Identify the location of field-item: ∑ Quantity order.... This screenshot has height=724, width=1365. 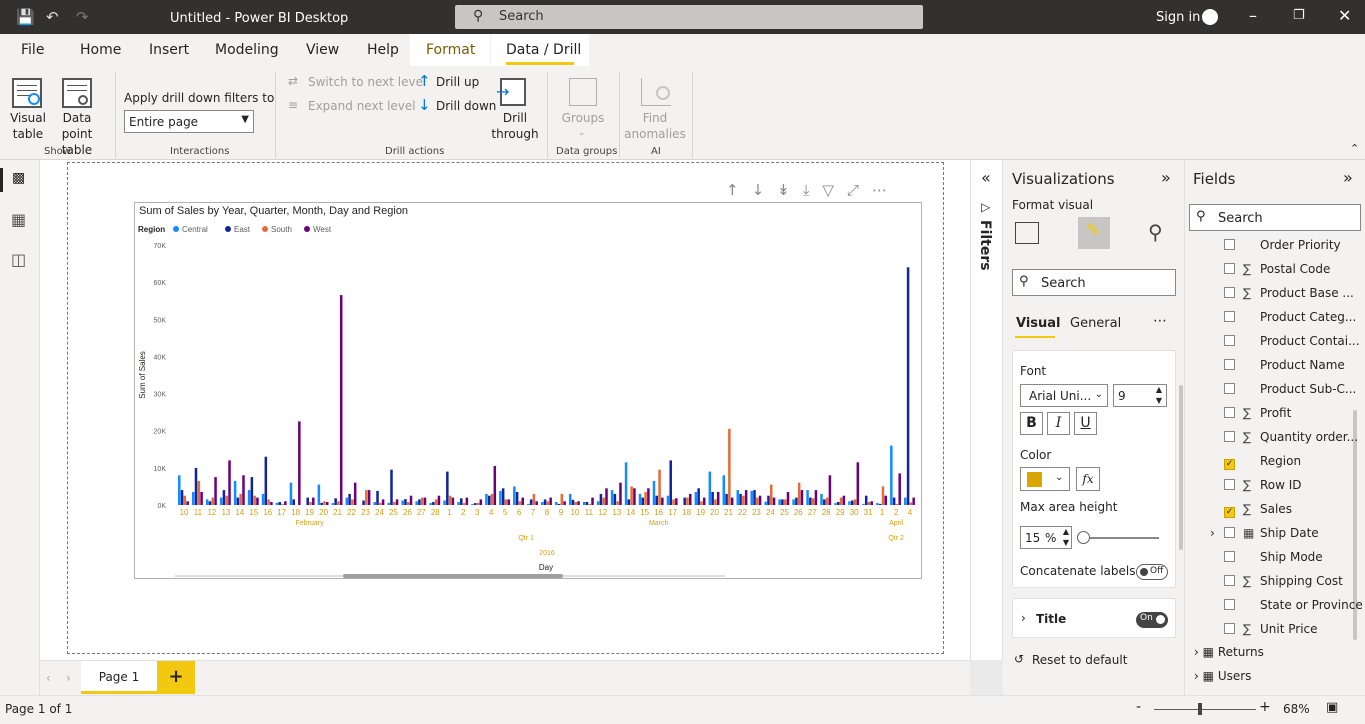
(1291, 437).